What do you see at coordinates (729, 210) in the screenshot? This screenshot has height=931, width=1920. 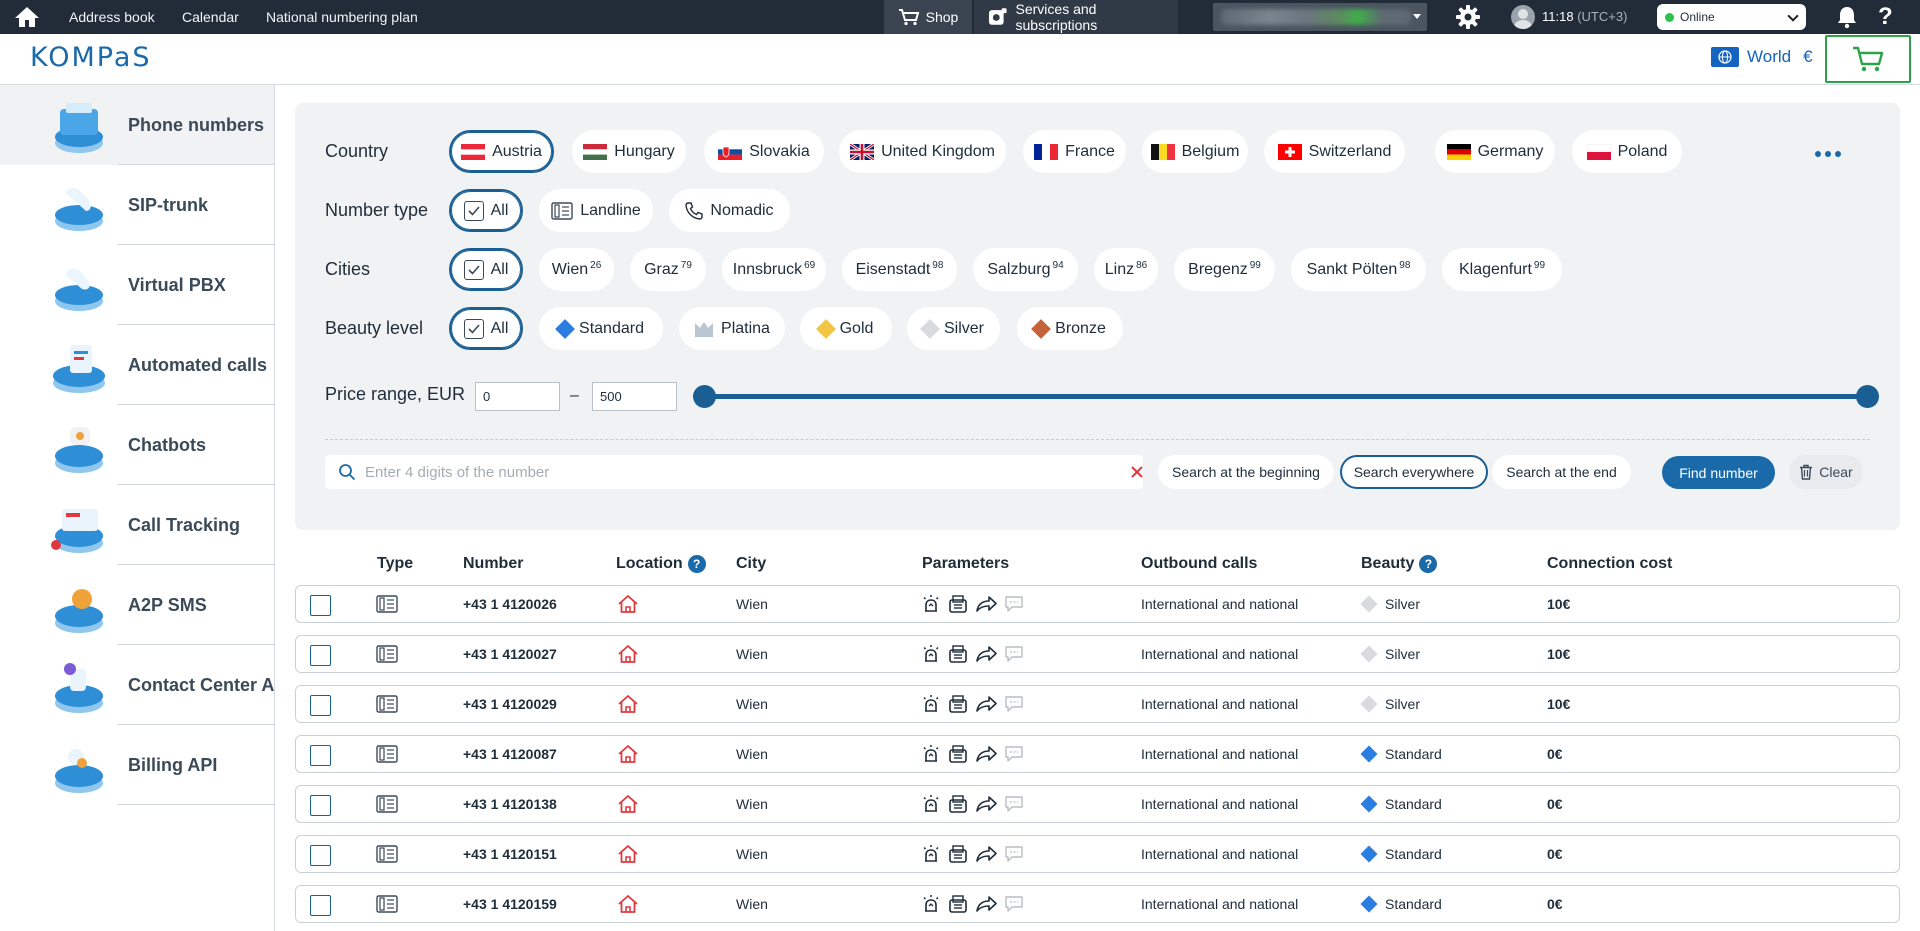 I see `number-type-pill-nomadic: Nomadic` at bounding box center [729, 210].